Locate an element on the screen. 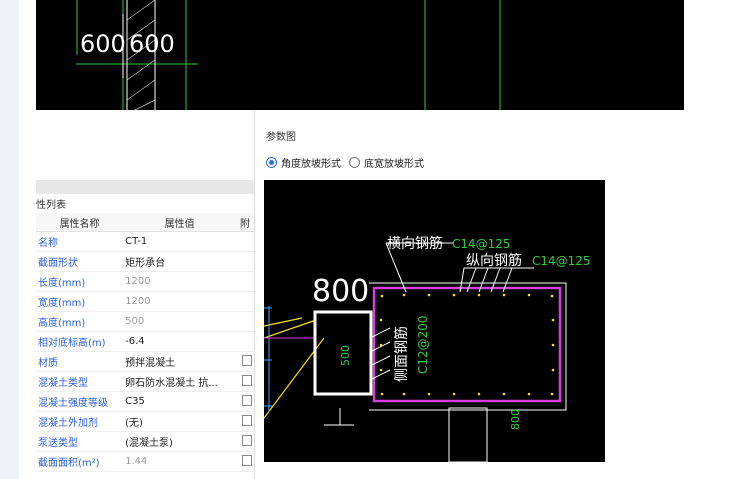 This screenshot has width=734, height=479. table-row: 截面形状 矩形承台 is located at coordinates (145, 261).